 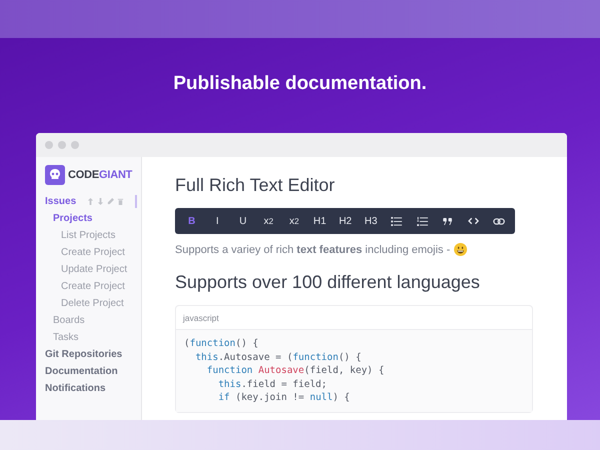 I want to click on grinning-emoji-icon, so click(x=461, y=249).